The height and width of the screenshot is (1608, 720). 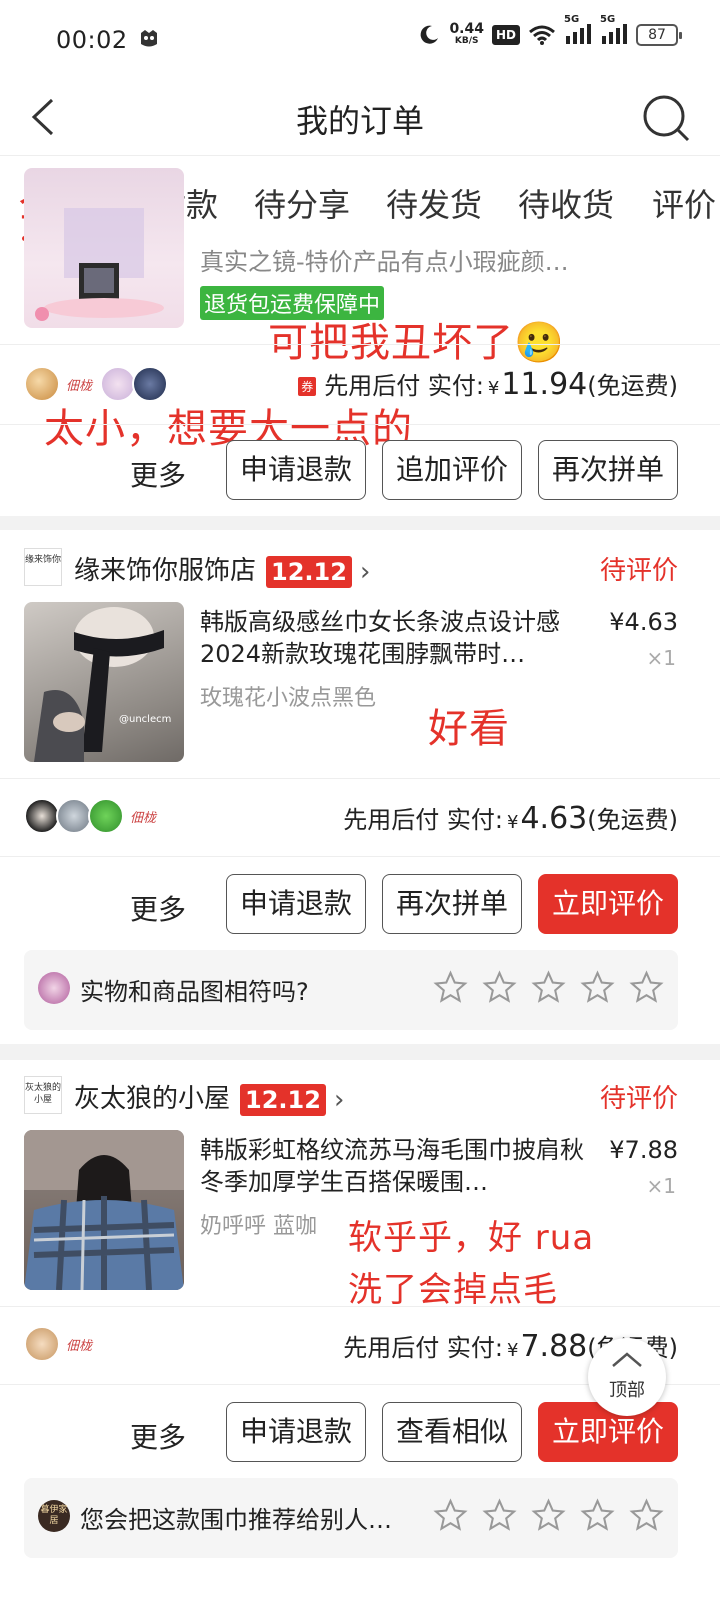 I want to click on tab-pending-receive: 待收货, so click(x=566, y=203).